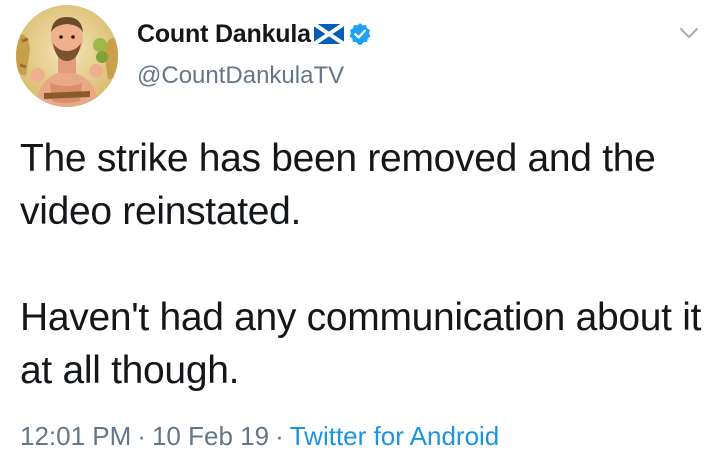 This screenshot has height=474, width=720. Describe the element at coordinates (224, 34) in the screenshot. I see `display-name: Count Dankula` at that location.